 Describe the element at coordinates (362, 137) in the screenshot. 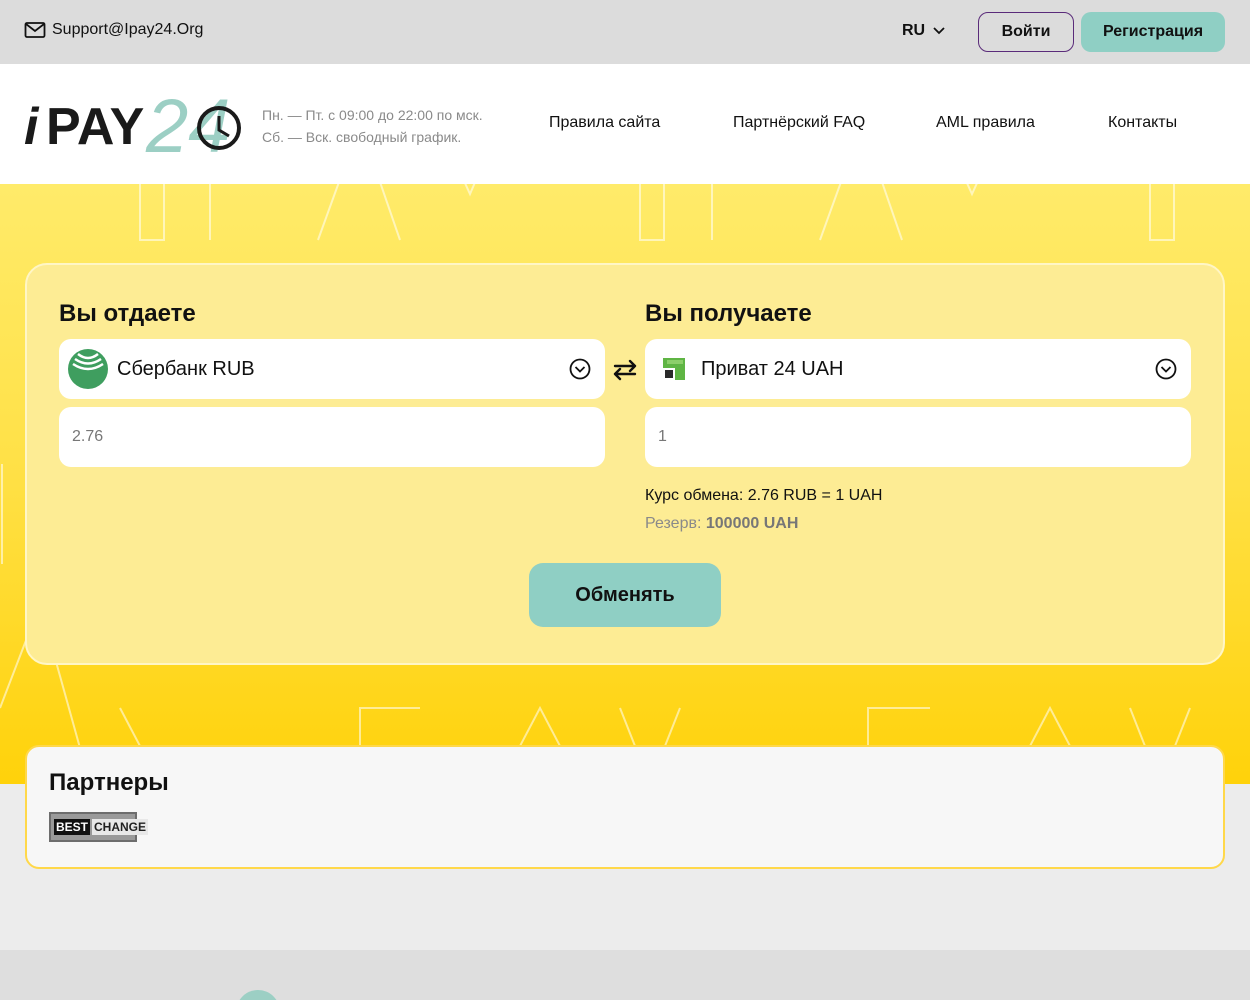

I see `working-hours-weekend: Сб. — Вск. свободный график.` at that location.